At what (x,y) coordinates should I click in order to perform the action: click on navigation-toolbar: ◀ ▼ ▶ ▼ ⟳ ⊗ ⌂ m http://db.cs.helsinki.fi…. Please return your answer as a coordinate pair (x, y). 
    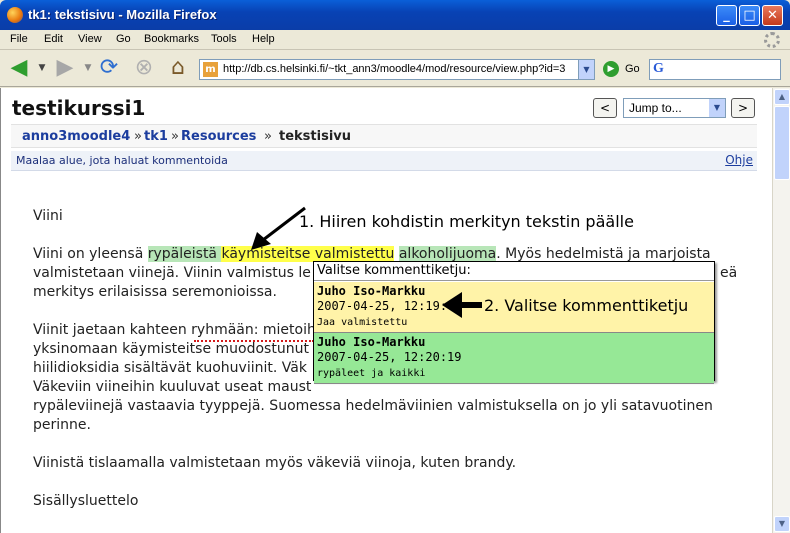
    Looking at the image, I should click on (395, 69).